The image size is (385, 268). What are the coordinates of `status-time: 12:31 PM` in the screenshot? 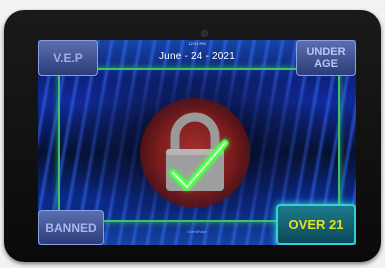 It's located at (197, 43).